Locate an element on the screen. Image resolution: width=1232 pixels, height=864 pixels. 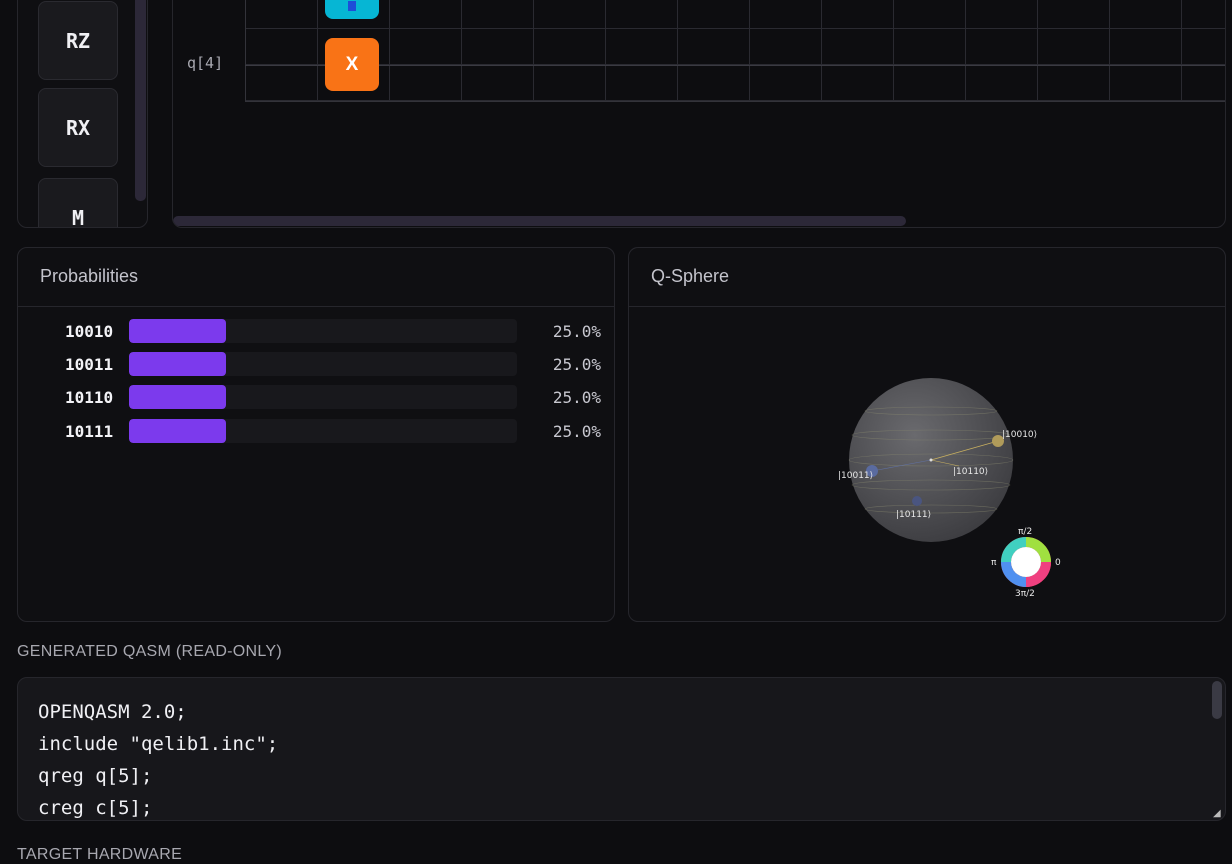
qubit-wire is located at coordinates (735, 65).